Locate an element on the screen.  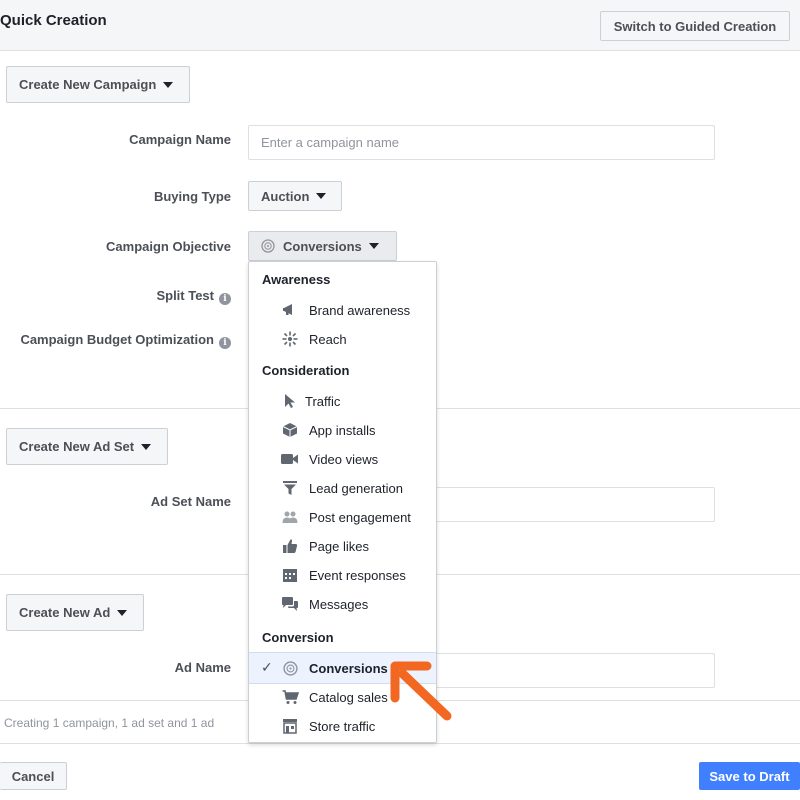
menu-item-messages: Messages is located at coordinates (342, 604).